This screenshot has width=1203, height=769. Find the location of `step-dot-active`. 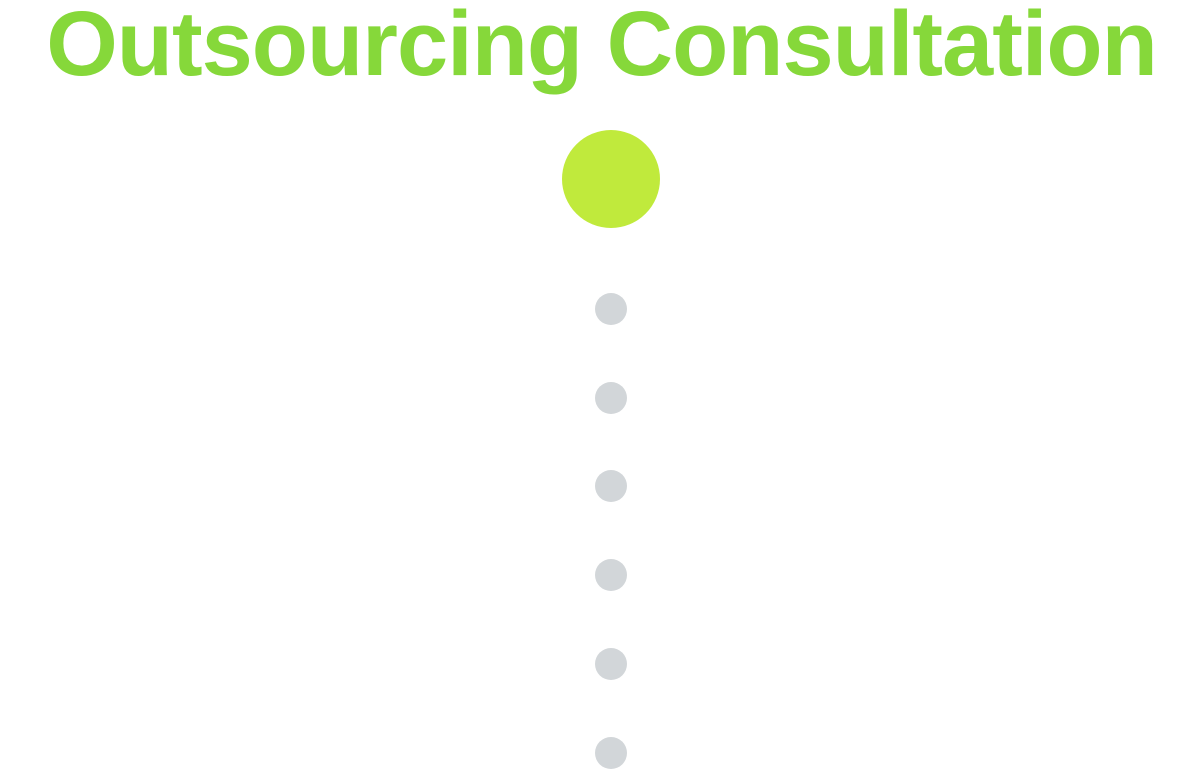

step-dot-active is located at coordinates (611, 179).